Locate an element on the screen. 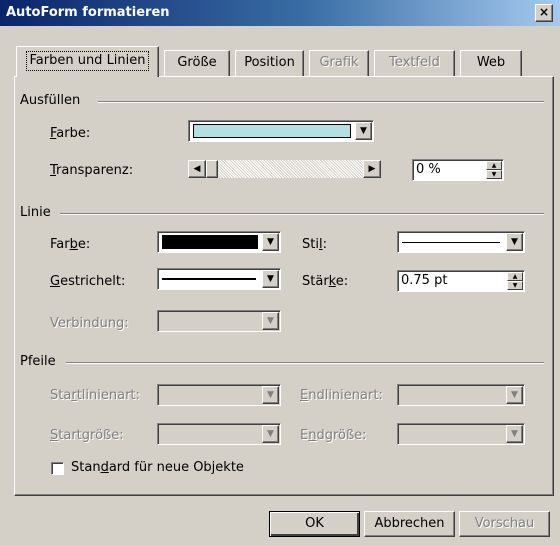  transparency-slider: ◀ ▶ is located at coordinates (284, 169).